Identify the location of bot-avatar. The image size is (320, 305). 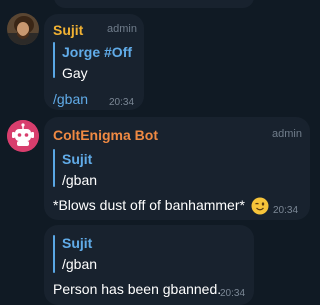
(23, 136).